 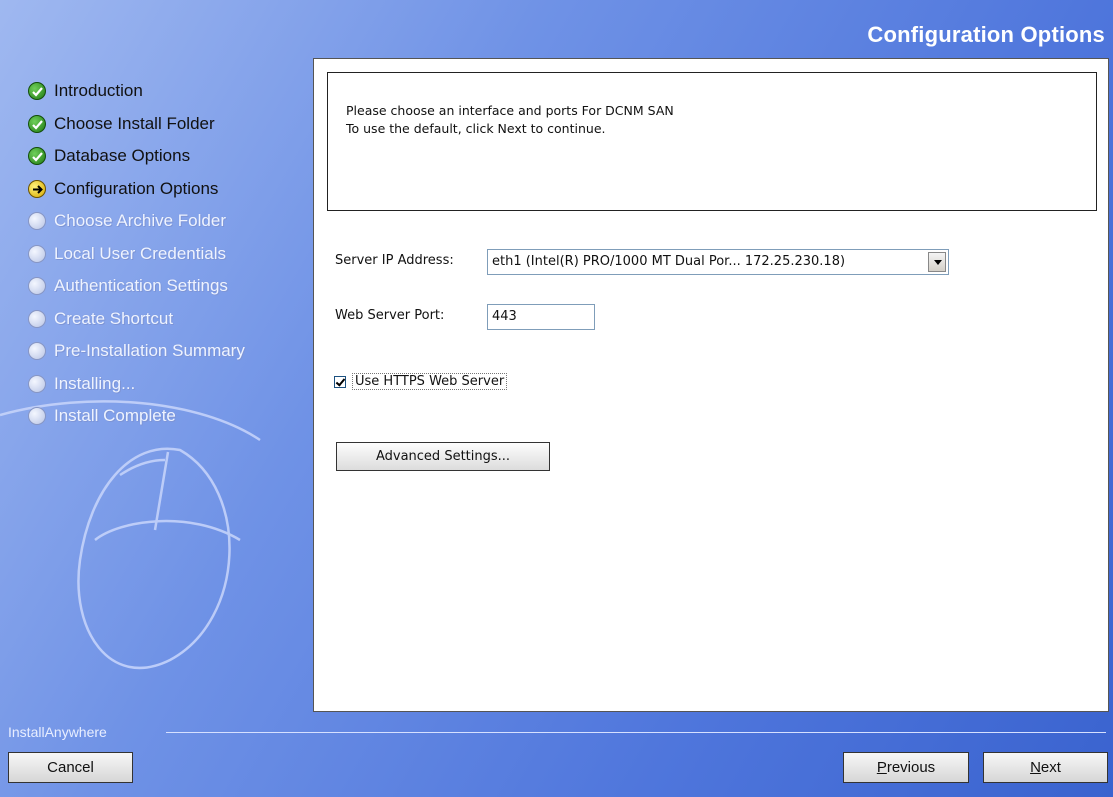 I want to click on step-choose-archive-folder: Choose Archive Folder, so click(x=136, y=221).